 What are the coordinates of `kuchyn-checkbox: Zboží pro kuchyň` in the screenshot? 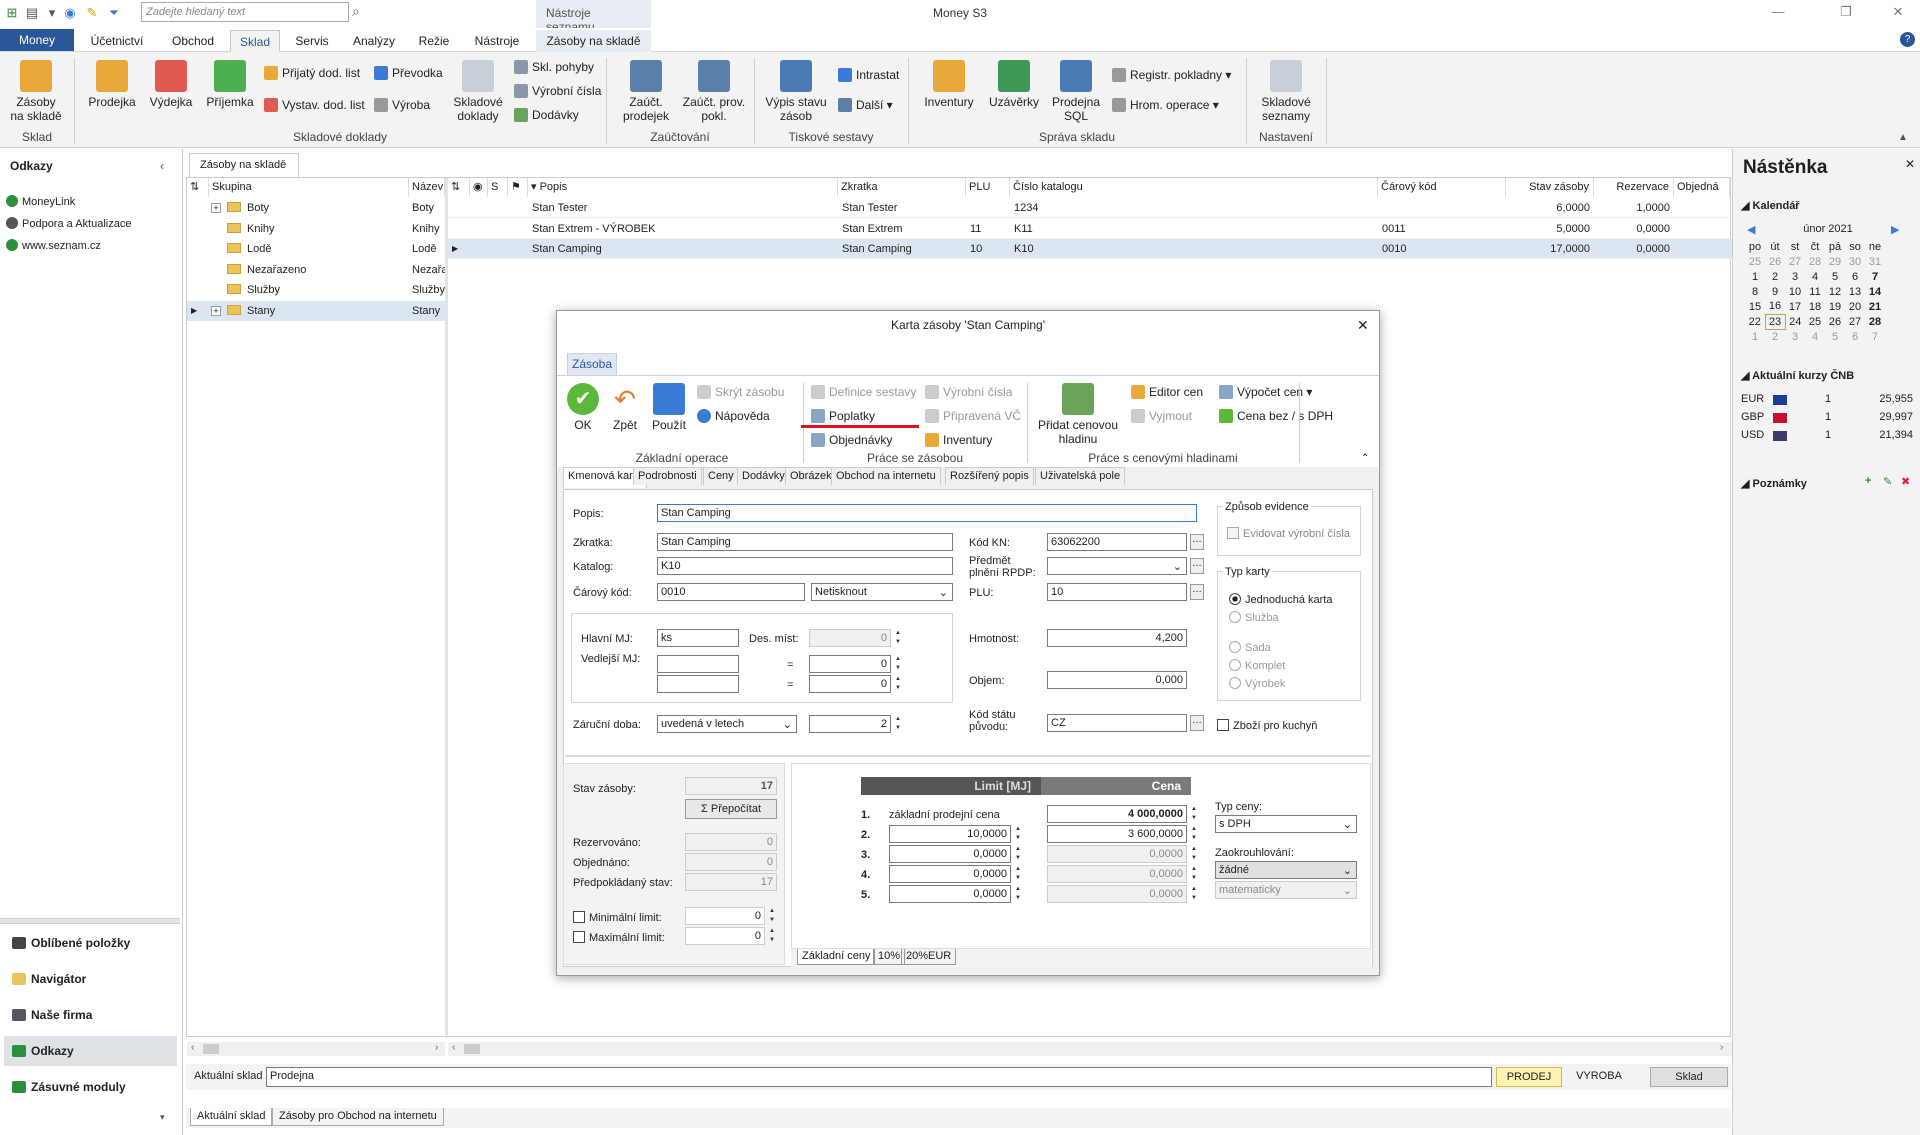 It's located at (1267, 725).